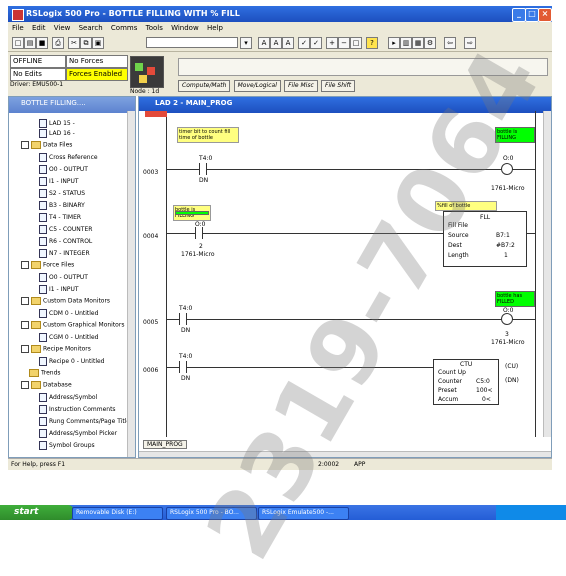 Image resolution: width=566 pixels, height=576 pixels. Describe the element at coordinates (515, 299) in the screenshot. I see `output-comment: bottle has FILLED` at that location.